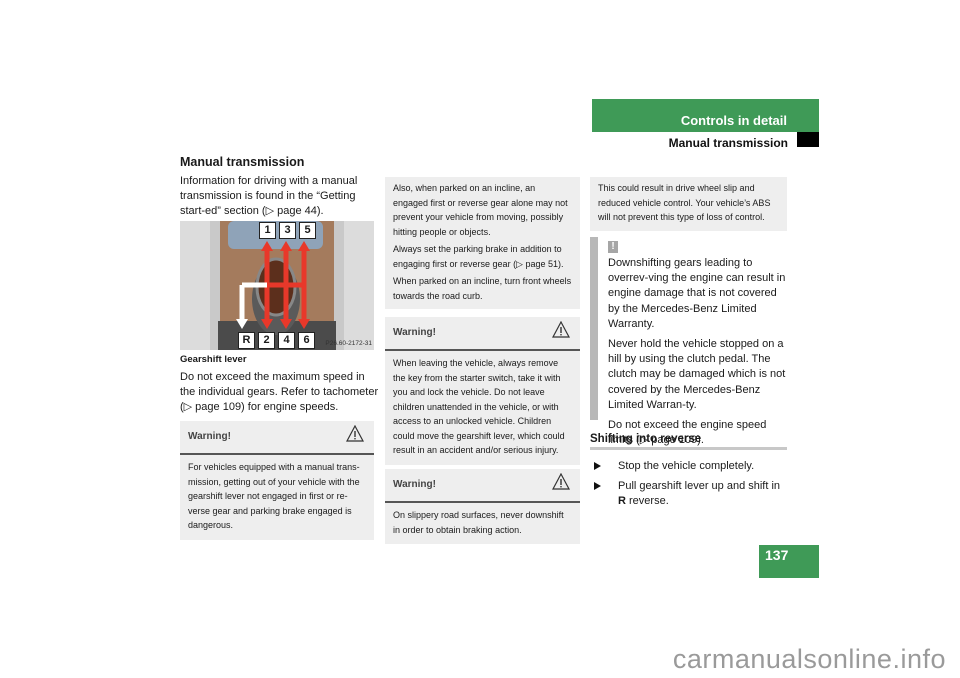  Describe the element at coordinates (348, 343) in the screenshot. I see `figure-code: P26.60-2172-31` at that location.